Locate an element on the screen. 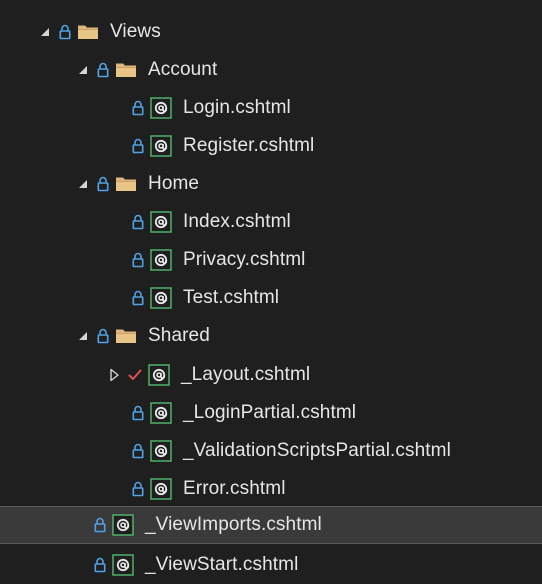 This screenshot has height=584, width=542. tree-node-home: Home is located at coordinates (271, 184).